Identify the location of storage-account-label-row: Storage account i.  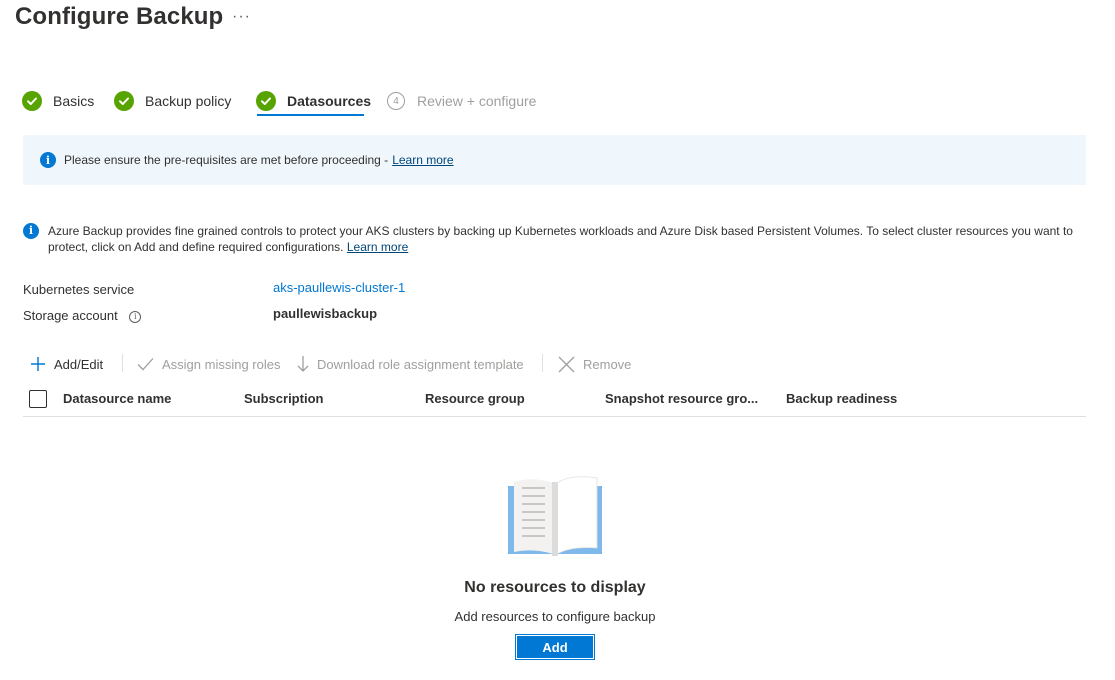
(82, 315).